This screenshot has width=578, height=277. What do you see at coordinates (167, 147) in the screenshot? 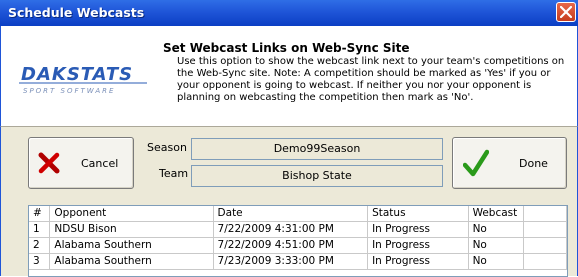
I see `season-label: Season` at bounding box center [167, 147].